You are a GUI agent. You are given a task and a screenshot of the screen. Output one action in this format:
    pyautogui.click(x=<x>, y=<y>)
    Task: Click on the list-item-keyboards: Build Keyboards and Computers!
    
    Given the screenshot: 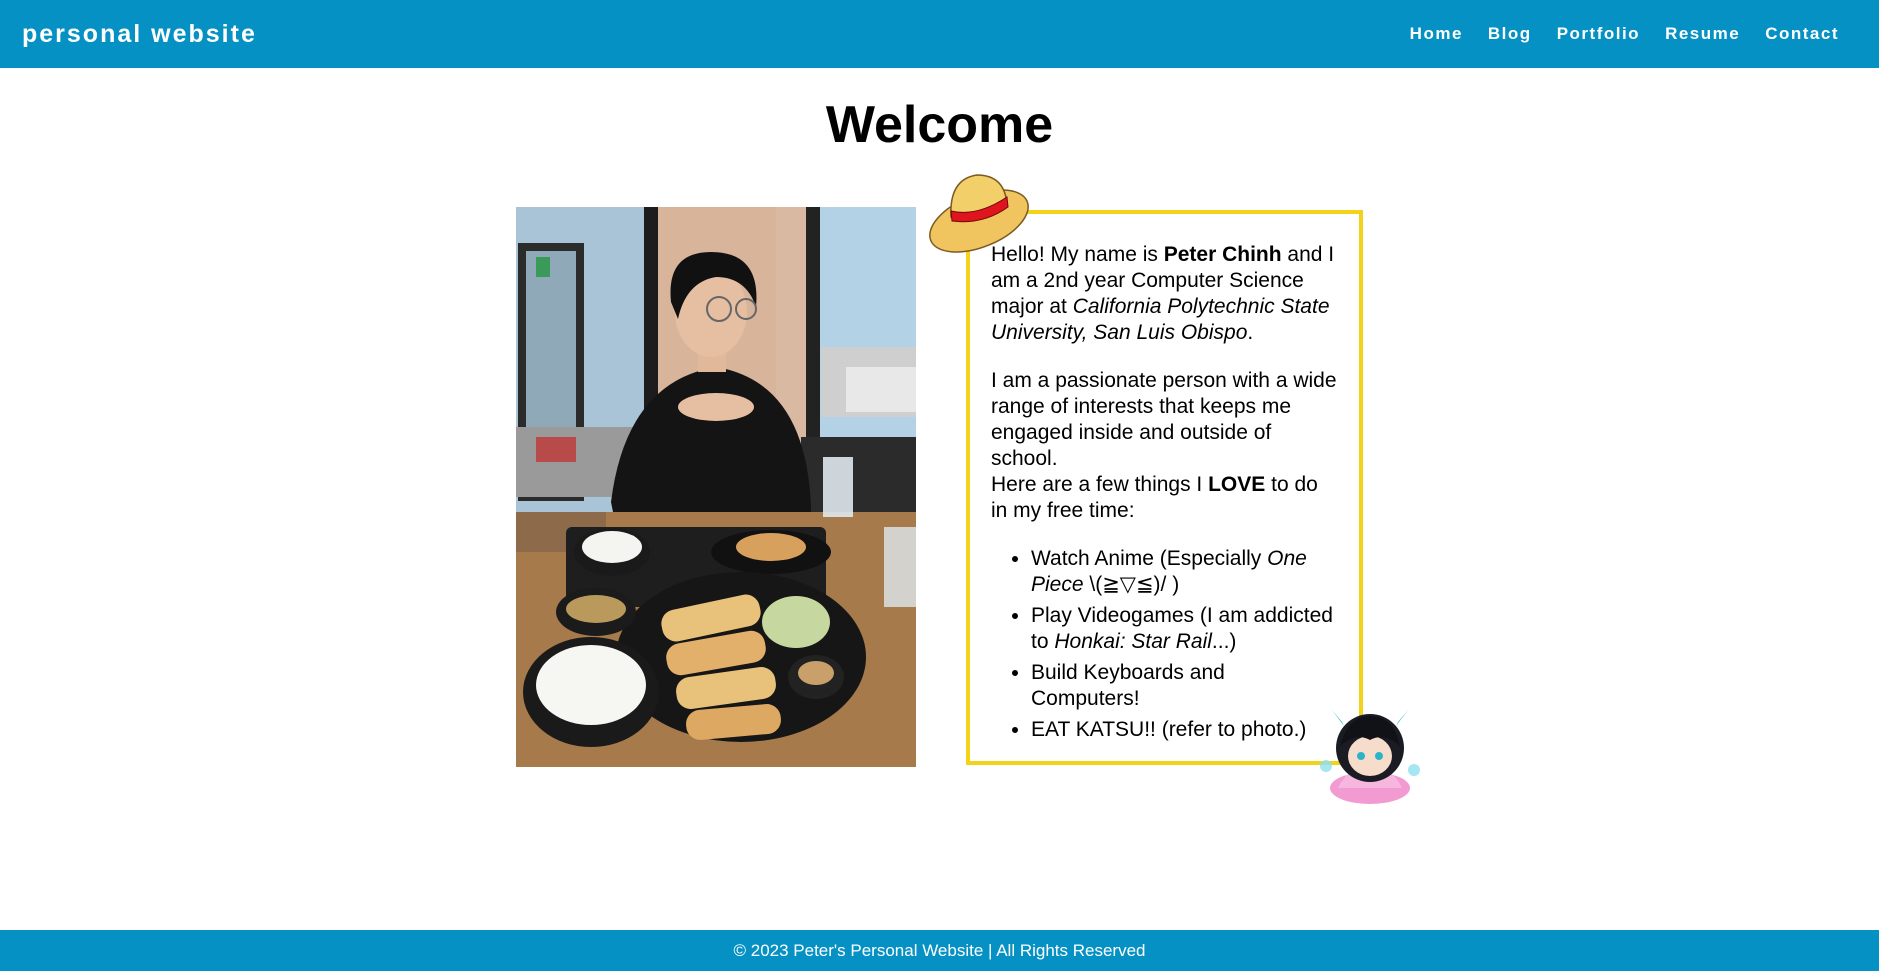 What is the action you would take?
    pyautogui.click(x=1185, y=686)
    